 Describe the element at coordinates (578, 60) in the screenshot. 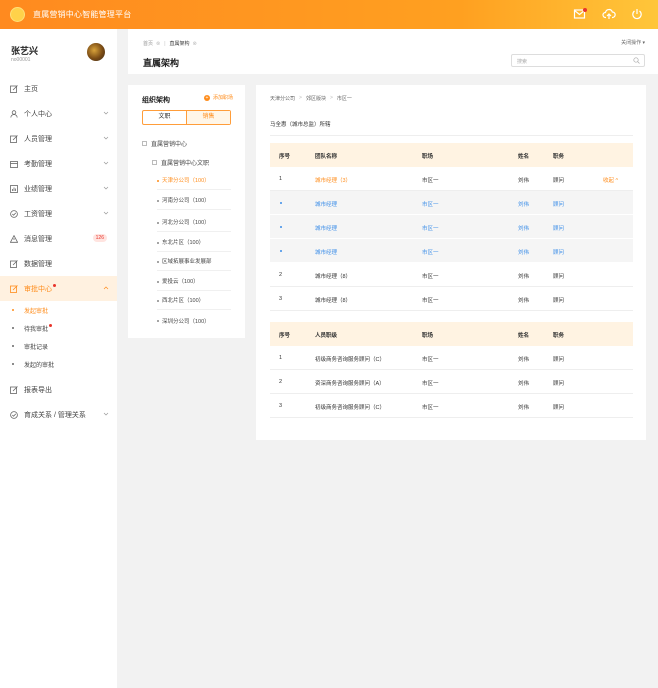

I see `search-input: 搜索` at that location.